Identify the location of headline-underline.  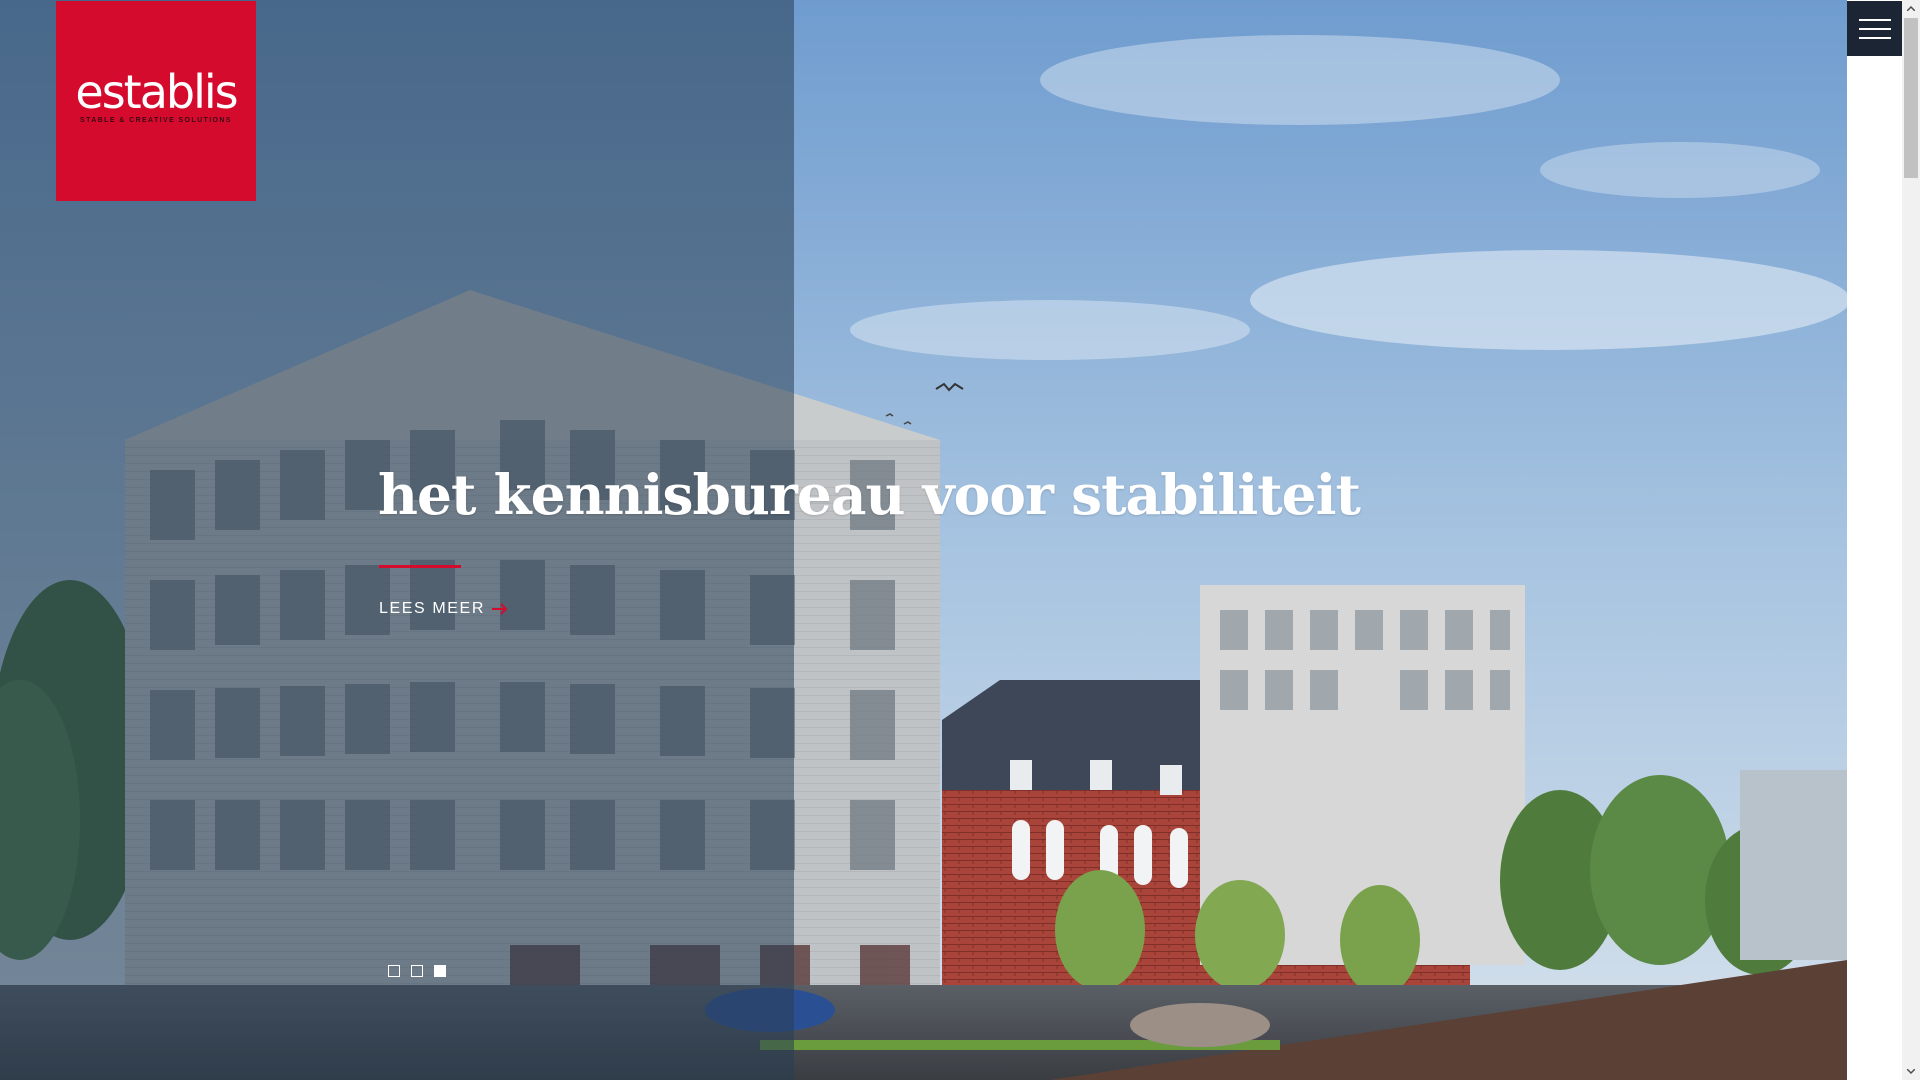
(420, 566).